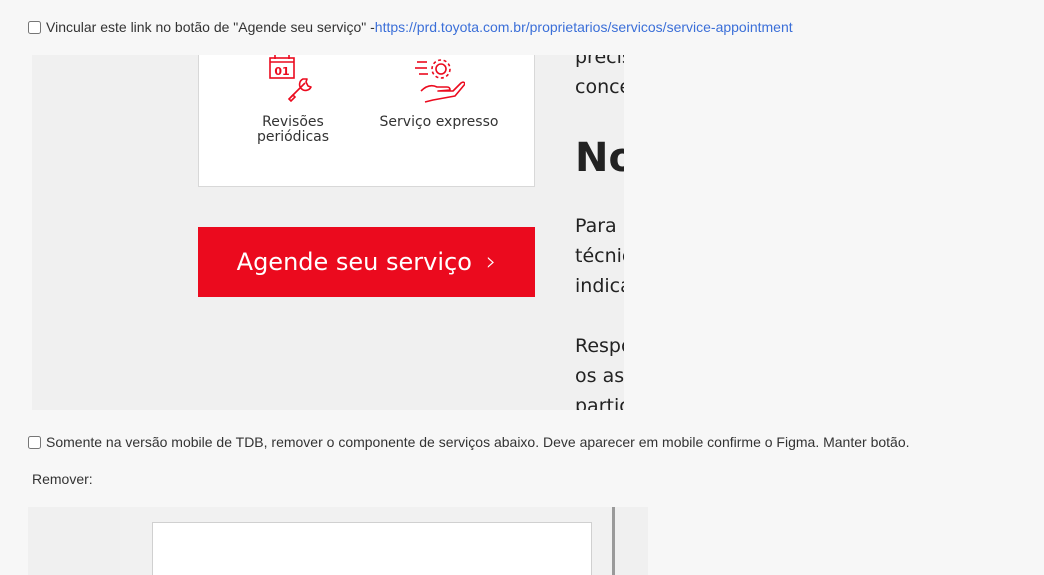  Describe the element at coordinates (62, 479) in the screenshot. I see `remove-label: Remover:` at that location.